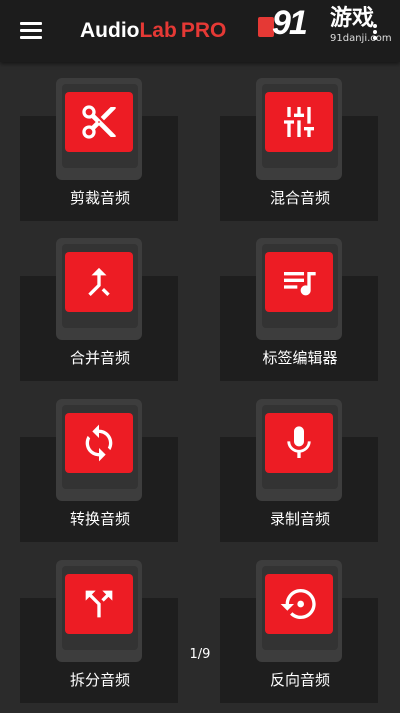 The width and height of the screenshot is (400, 713). Describe the element at coordinates (290, 23) in the screenshot. I see `watermark-number: 91` at that location.